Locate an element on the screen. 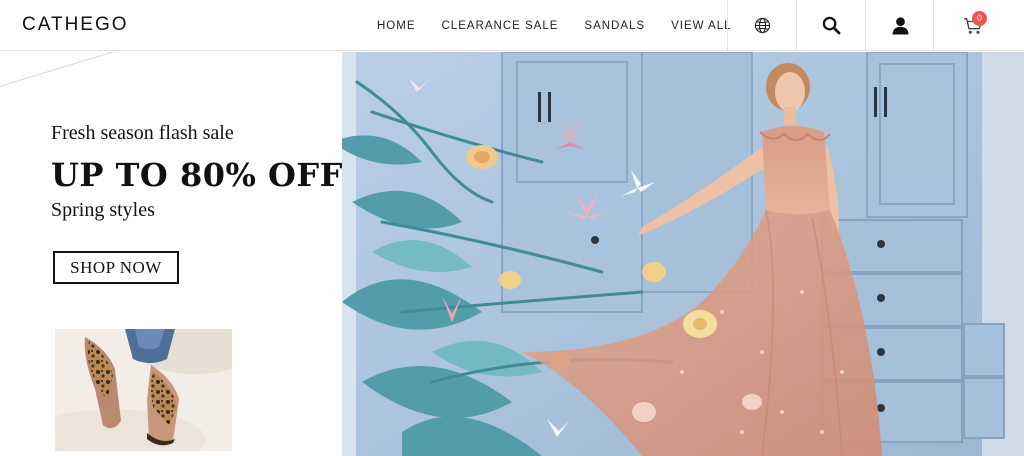 The height and width of the screenshot is (456, 1024). main-nav: HOME CLEARANCE SALE SANDALS VIEW ALL is located at coordinates (567, 26).